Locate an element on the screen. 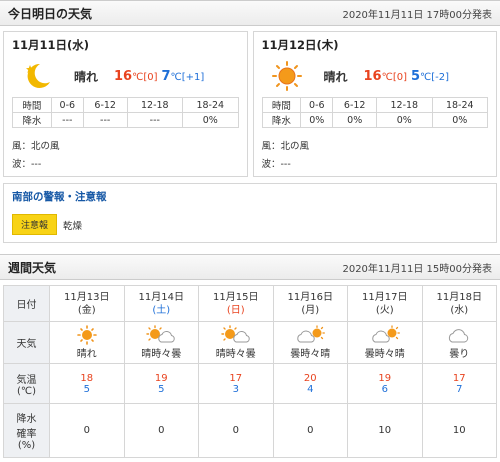 This screenshot has width=500, height=462. weekly-weather-row: 天気 晴れ 晴時々曇 晴時々曇 曇時々晴 曇時々晴 曇り is located at coordinates (250, 342).